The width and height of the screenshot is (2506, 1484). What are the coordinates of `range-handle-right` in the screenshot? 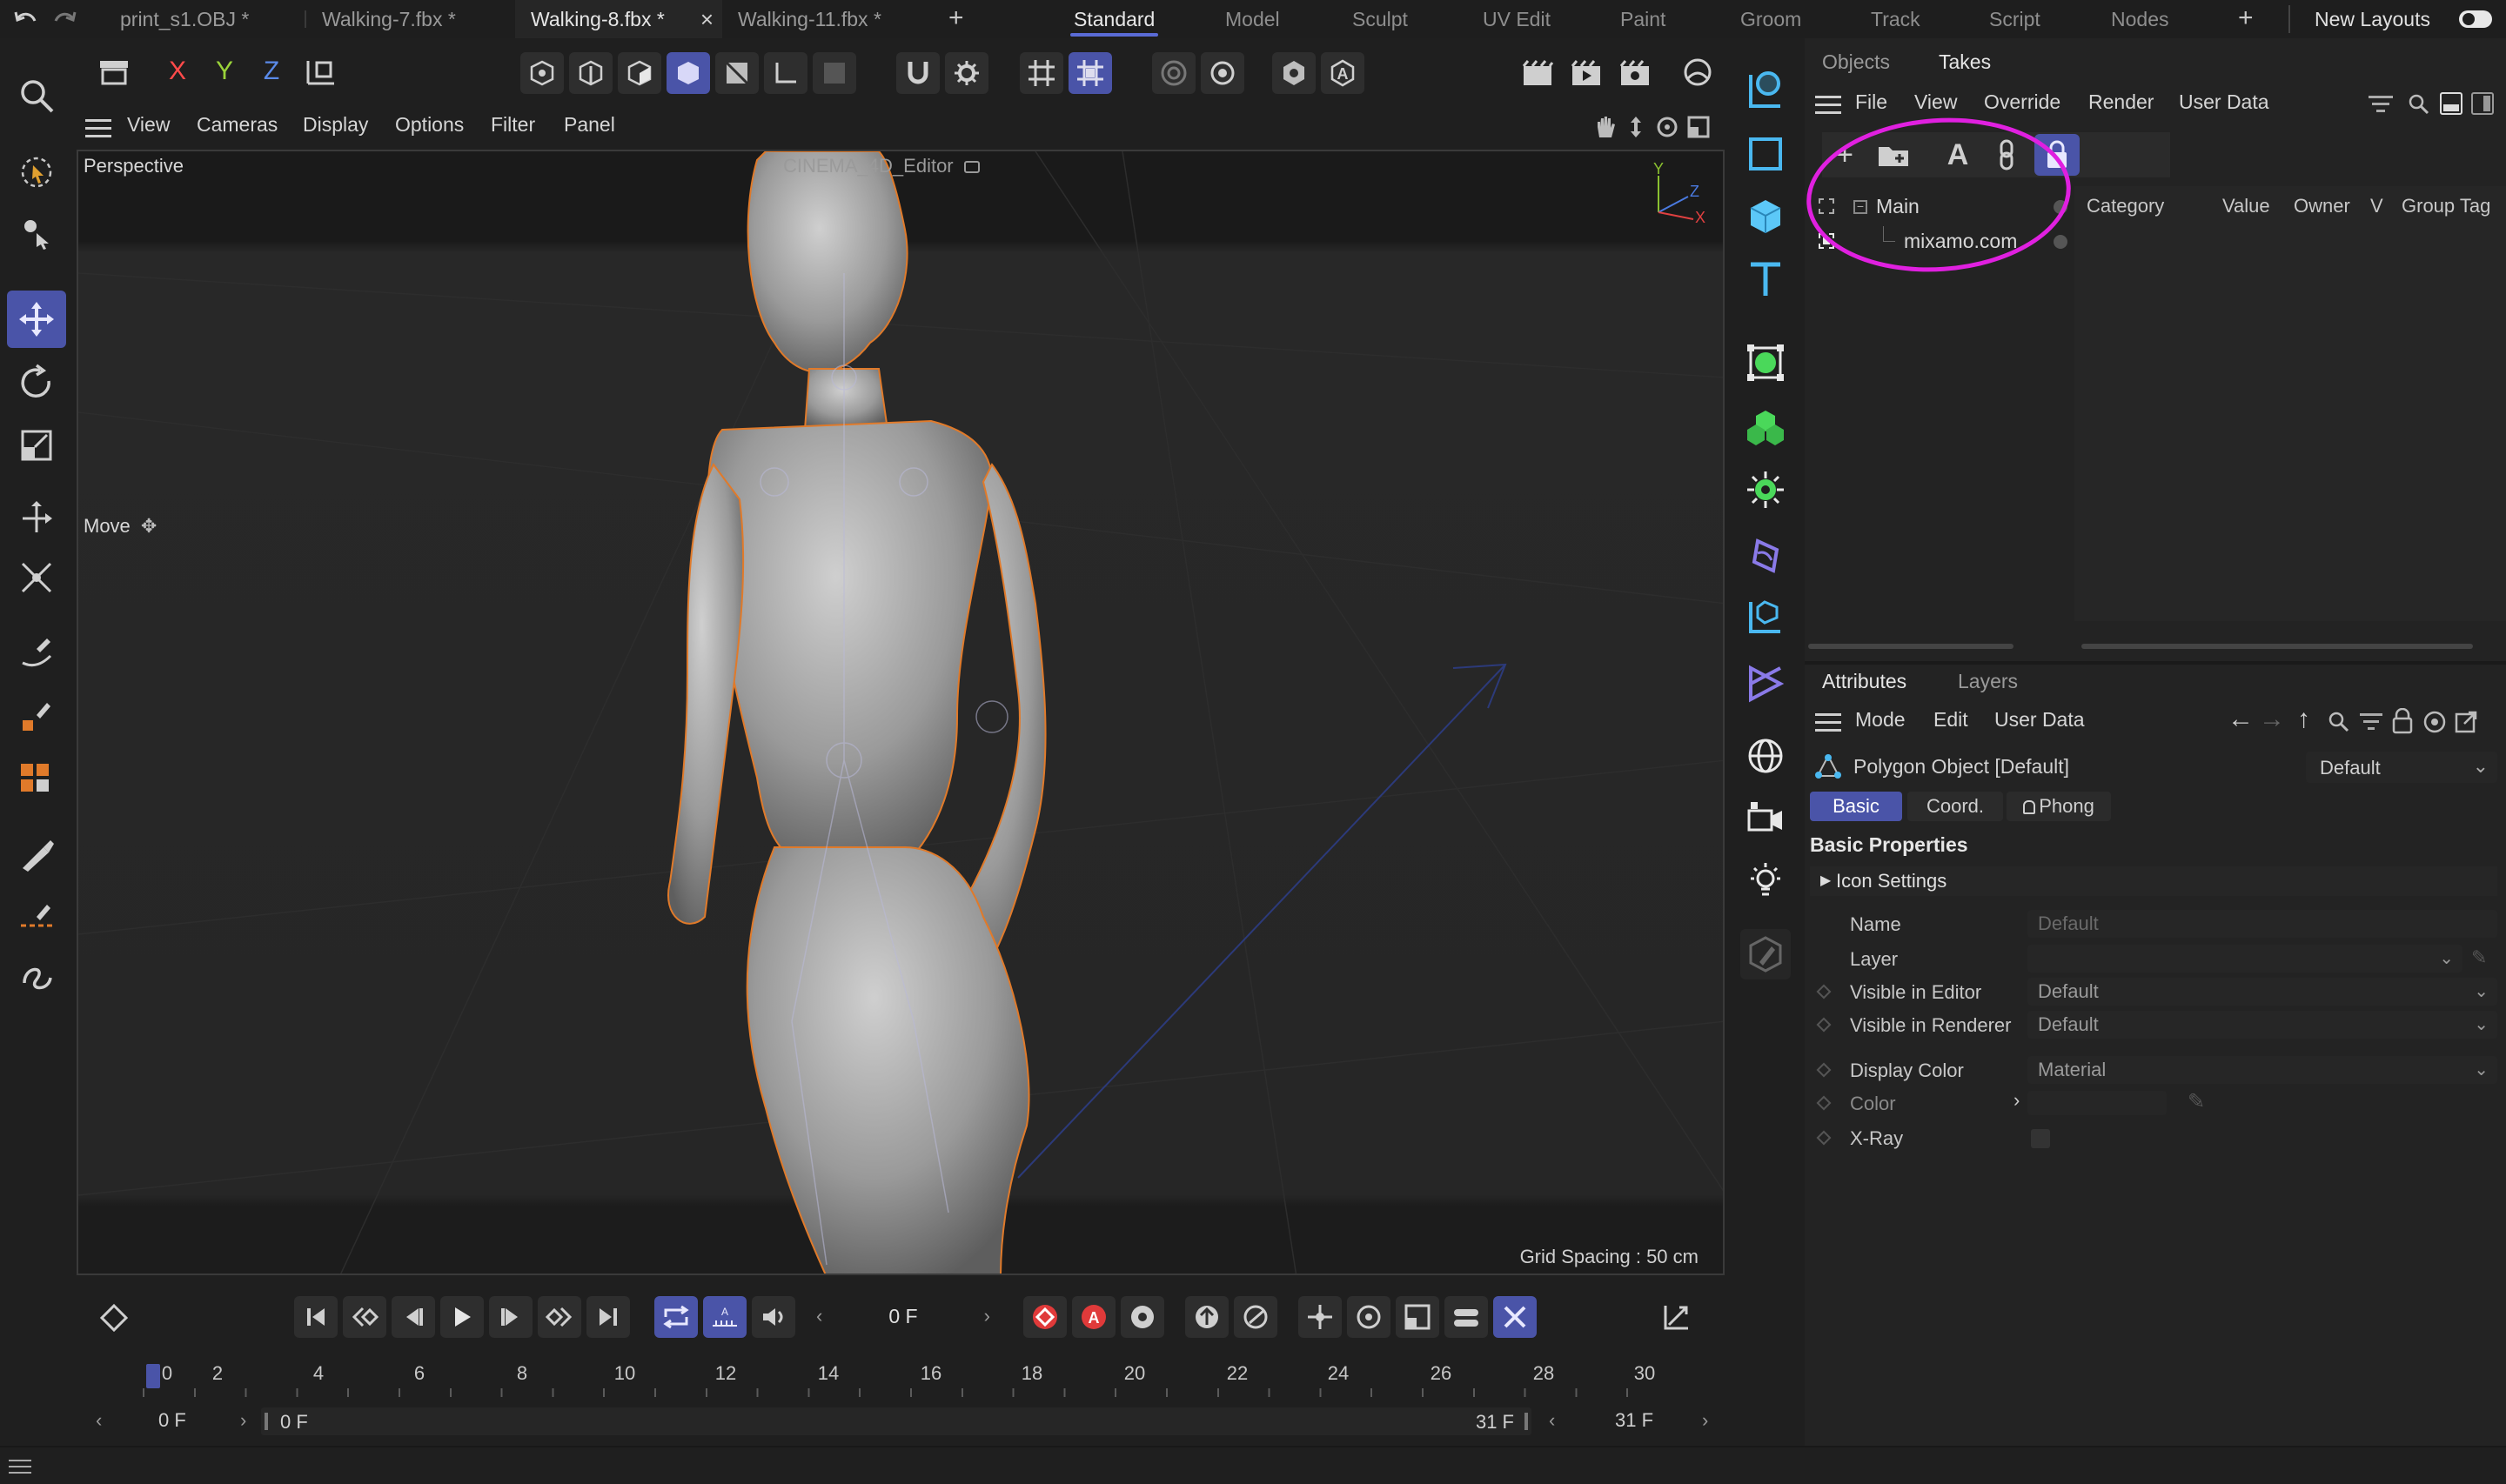 It's located at (1526, 1421).